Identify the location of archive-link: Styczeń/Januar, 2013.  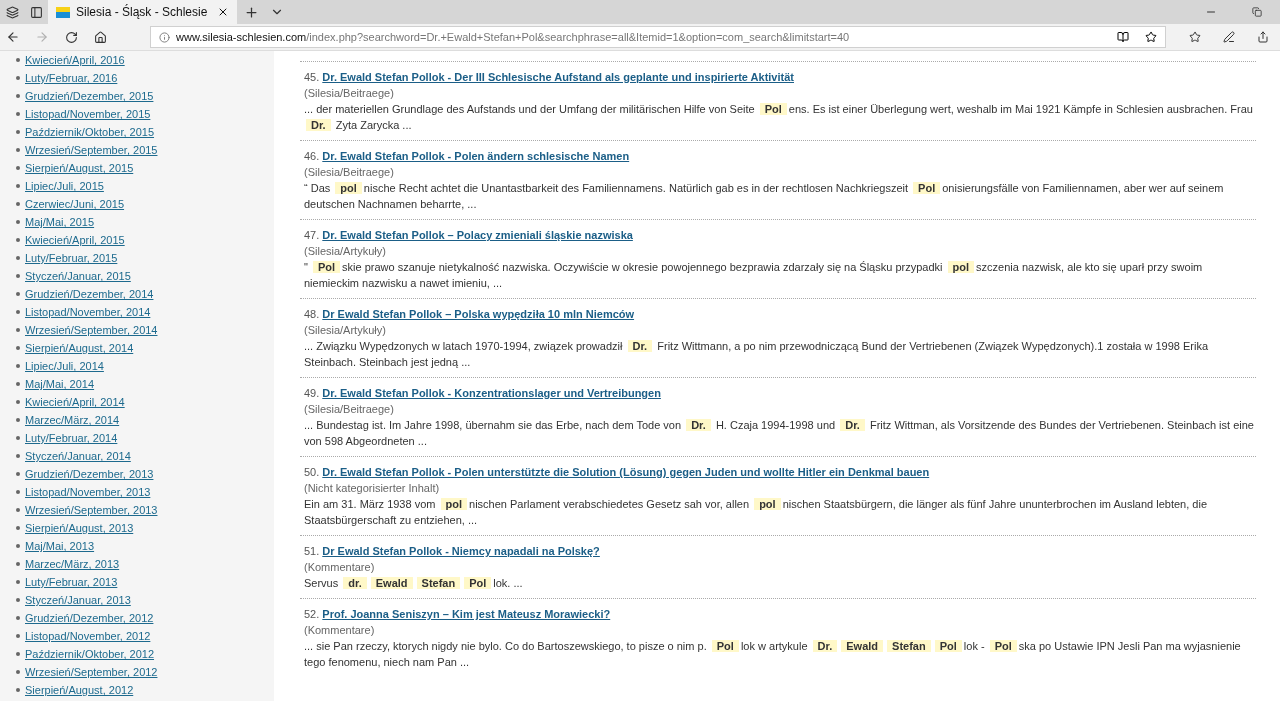
(78, 600).